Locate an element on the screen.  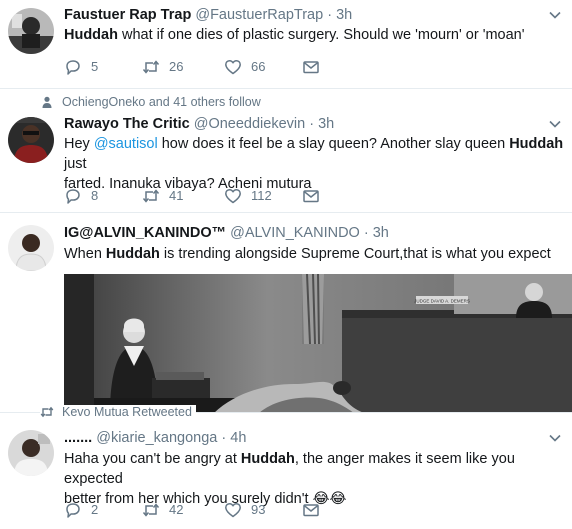
timestamp: 4h is located at coordinates (238, 438).